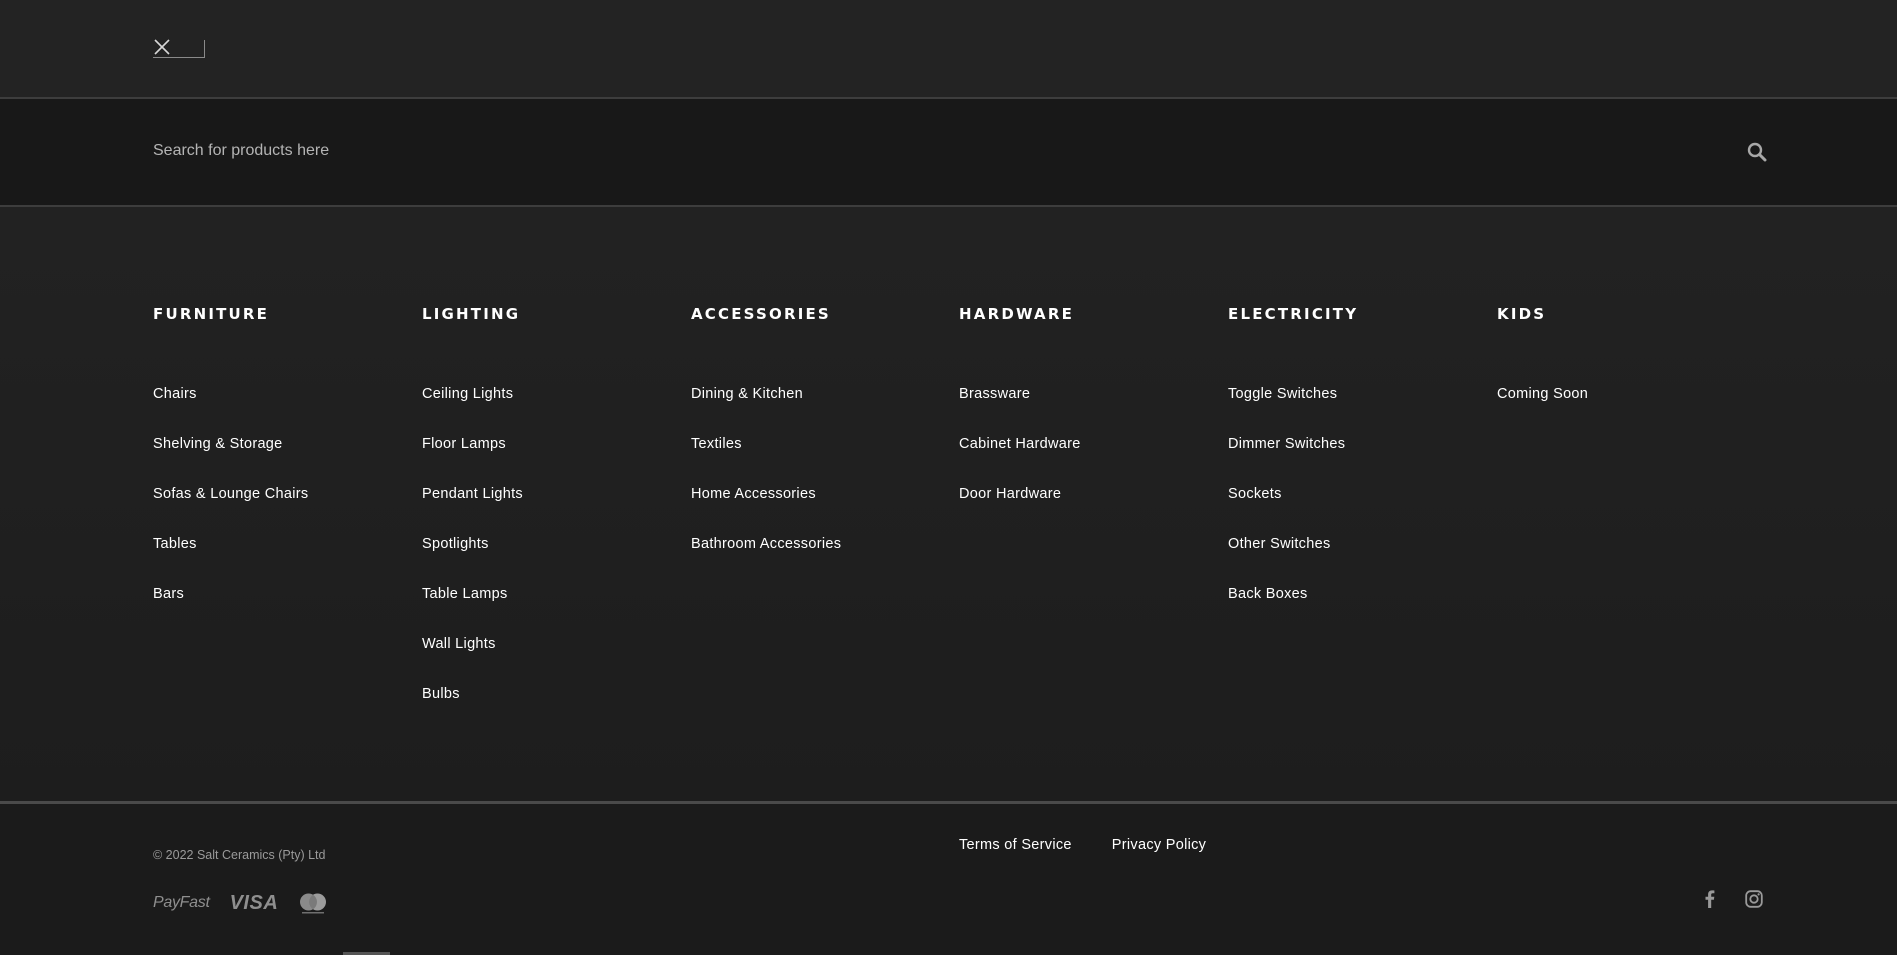 The image size is (1897, 955). I want to click on copyright-text: © 2022 Salt Ceramics (Pty) Ltd, so click(239, 855).